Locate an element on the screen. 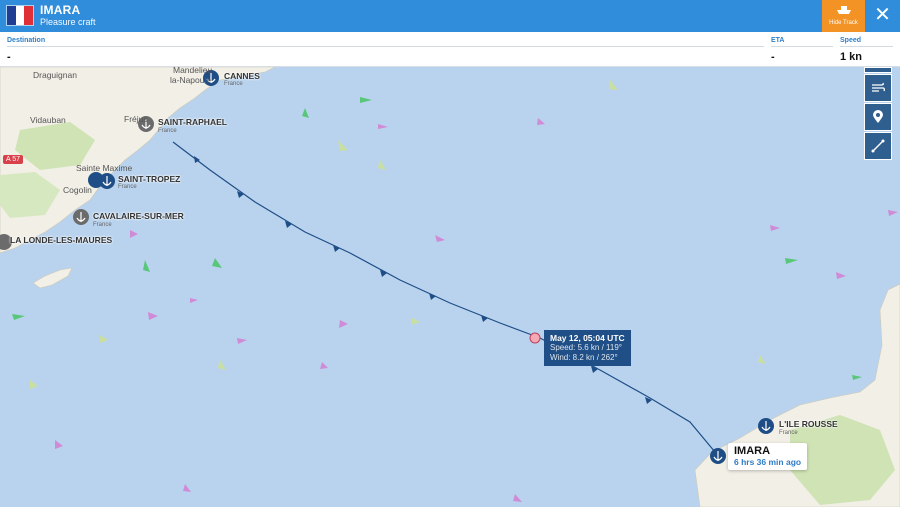 The image size is (900, 507). eta-value: - is located at coordinates (773, 57).